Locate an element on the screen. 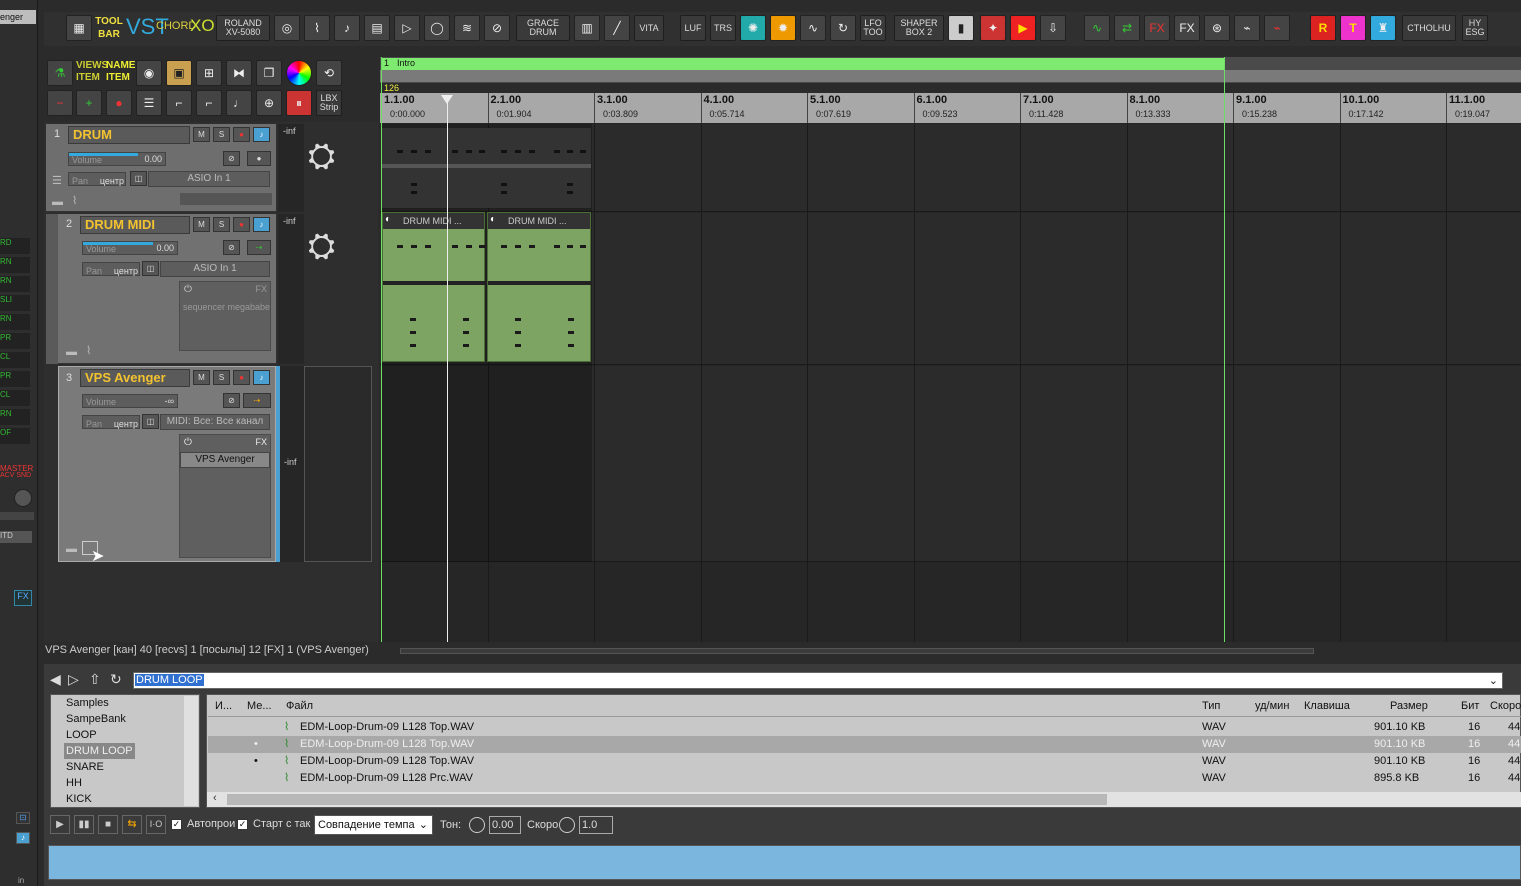 This screenshot has height=886, width=1521. track-1-pan-slider: Pan центр is located at coordinates (97, 179).